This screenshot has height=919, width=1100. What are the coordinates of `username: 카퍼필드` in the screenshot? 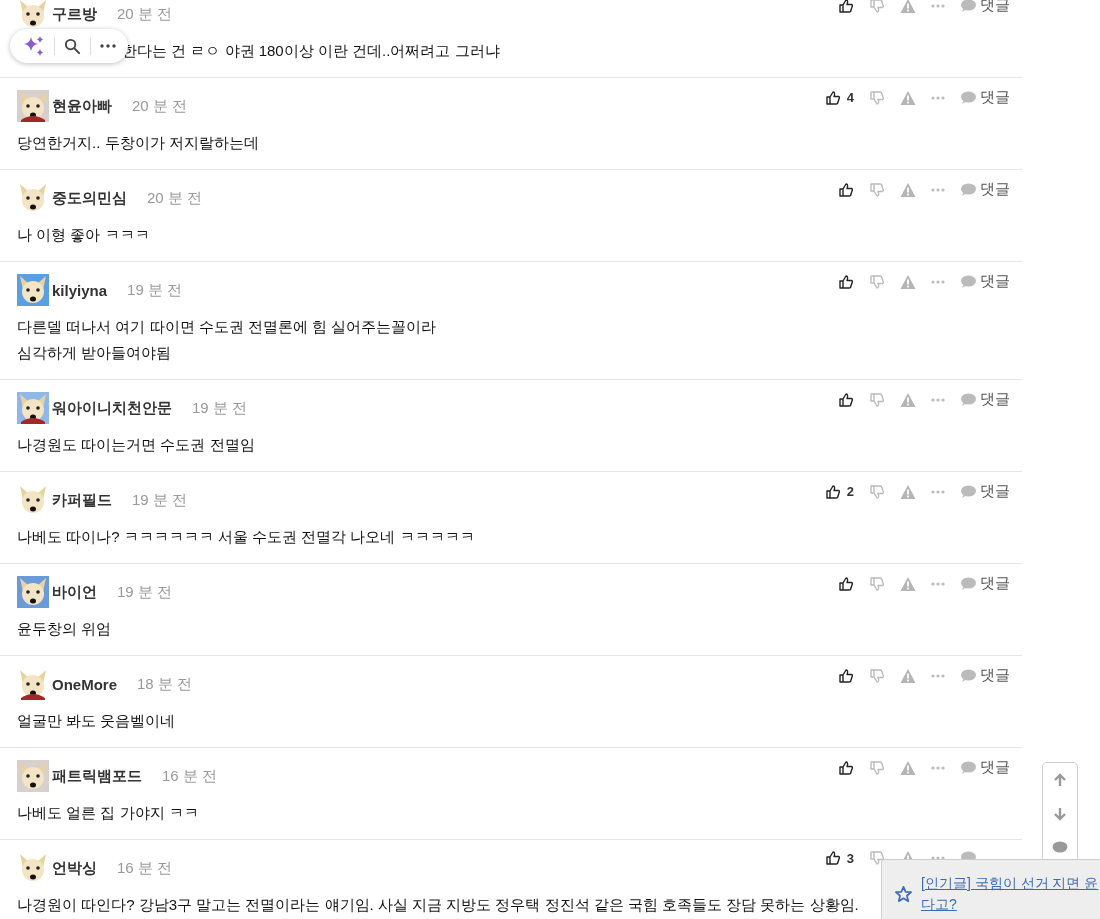 It's located at (82, 500).